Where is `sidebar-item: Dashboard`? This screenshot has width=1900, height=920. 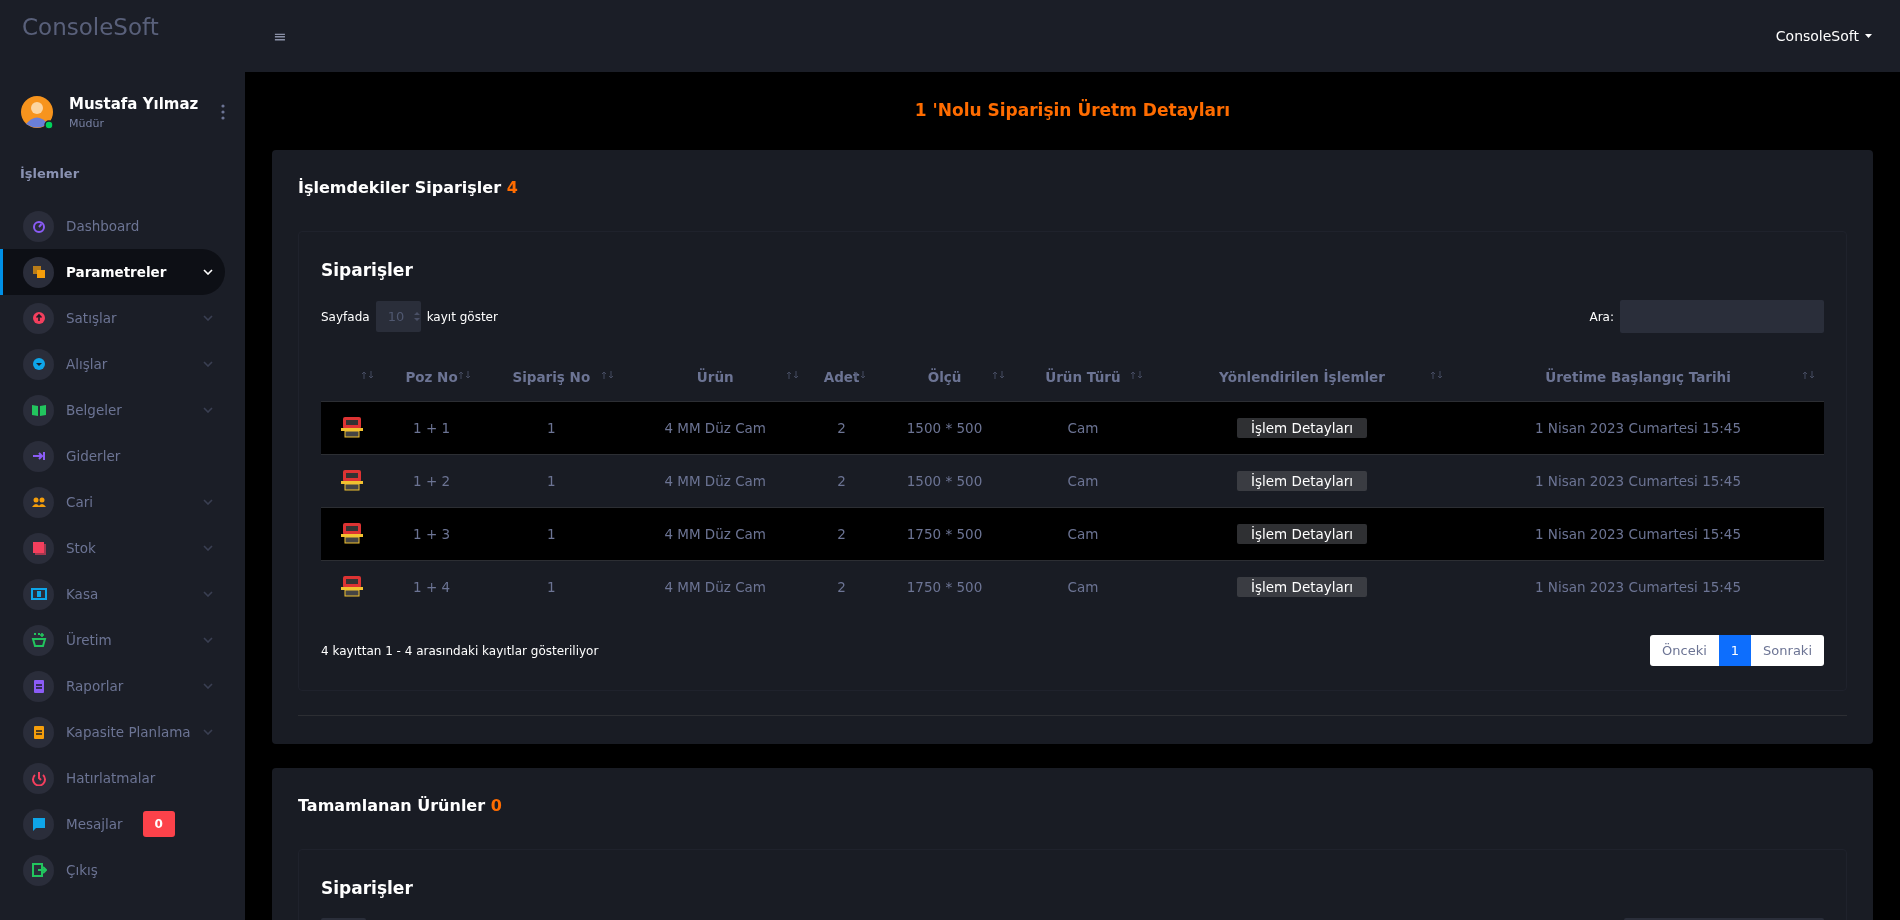
sidebar-item: Dashboard is located at coordinates (112, 226).